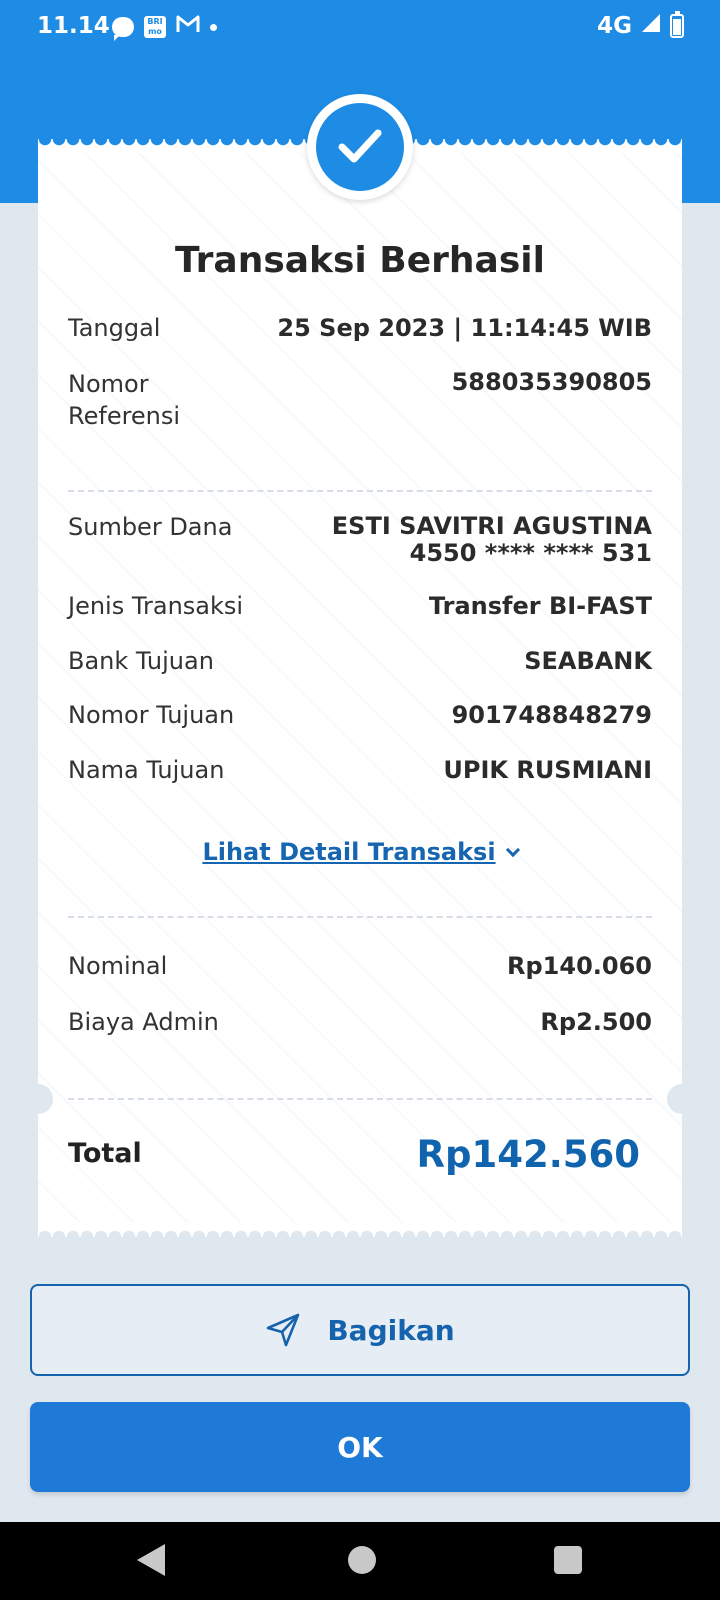  I want to click on dest-name-label: Nama Tujuan, so click(146, 770).